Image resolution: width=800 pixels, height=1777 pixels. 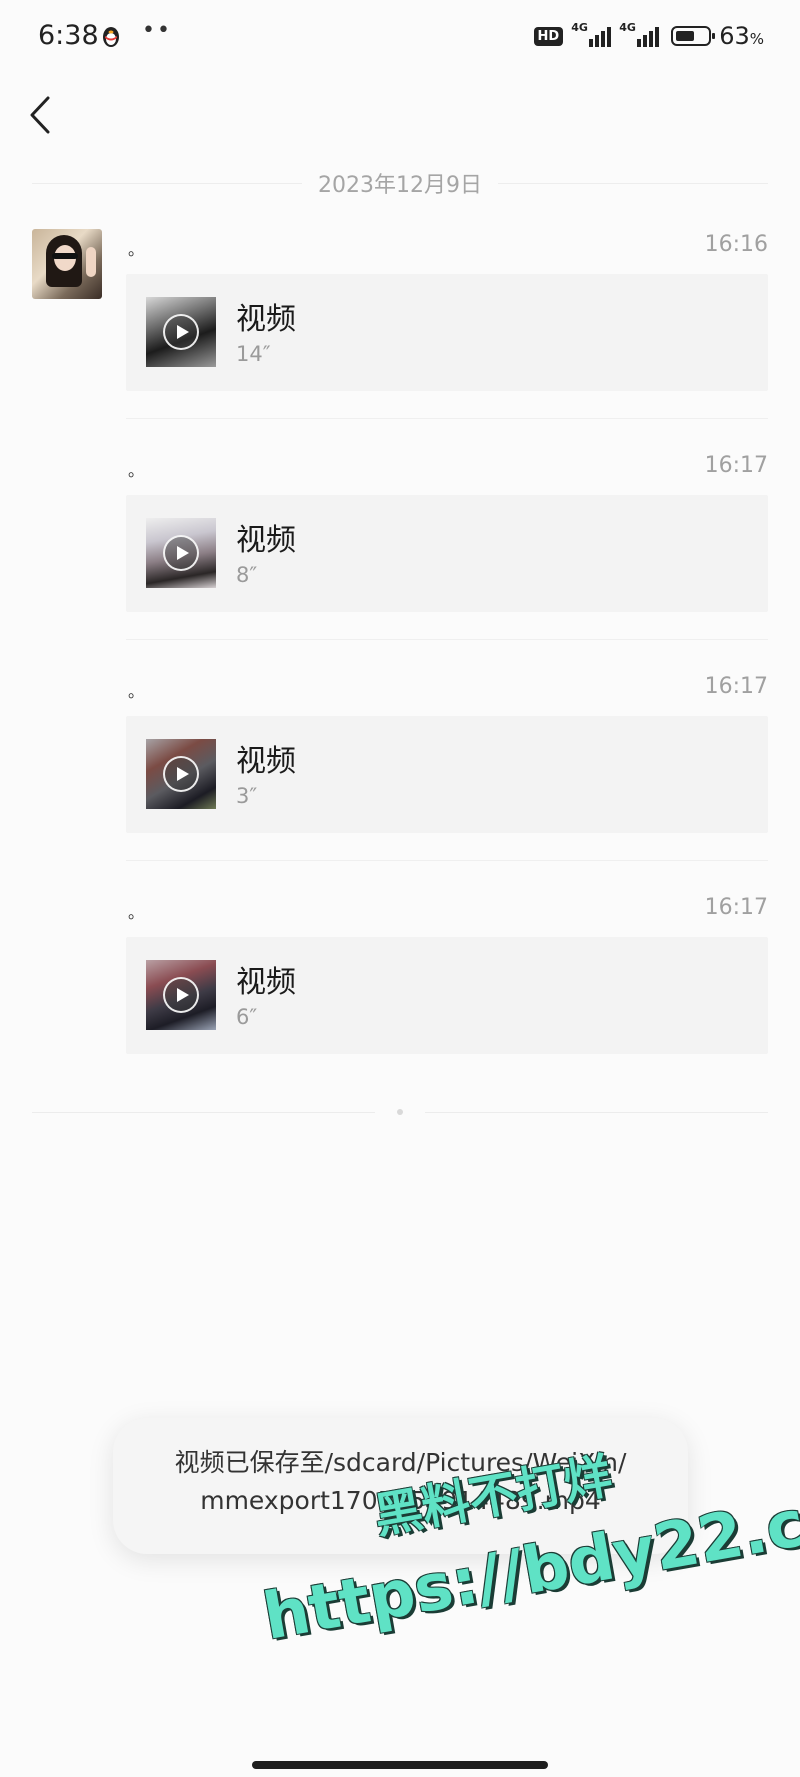 What do you see at coordinates (639, 34) in the screenshot?
I see `signal-icon-2: 4G` at bounding box center [639, 34].